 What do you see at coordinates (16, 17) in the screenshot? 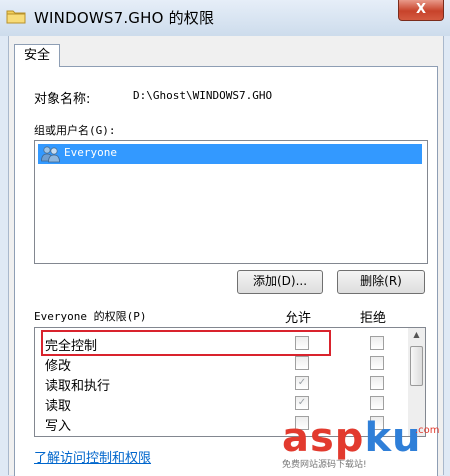
I see `folder-icon` at bounding box center [16, 17].